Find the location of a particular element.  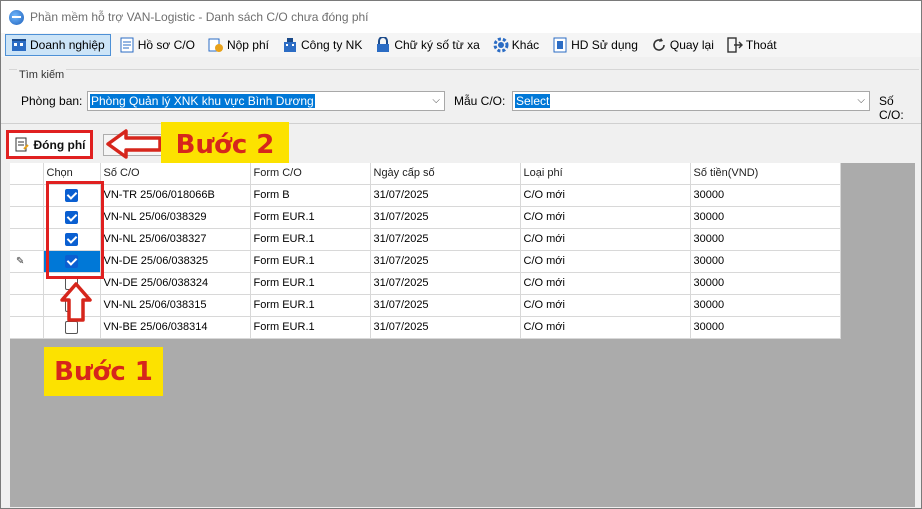

column-header-so-tien: Số tiền(VND) is located at coordinates (765, 174).